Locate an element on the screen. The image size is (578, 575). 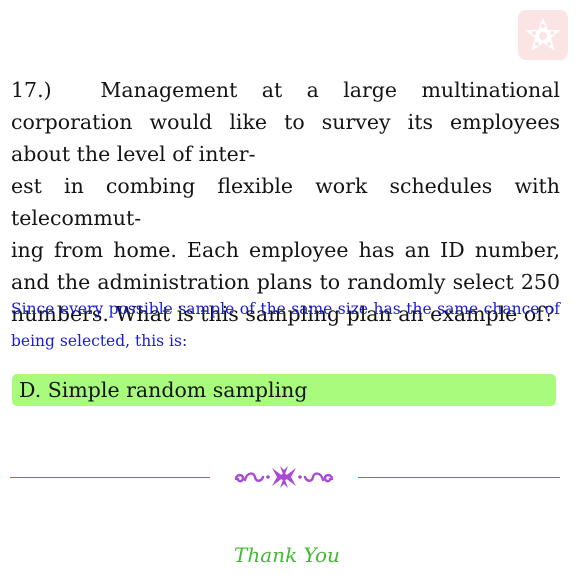
answer-choice-highlight: D. Simple random sampling is located at coordinates (284, 390).